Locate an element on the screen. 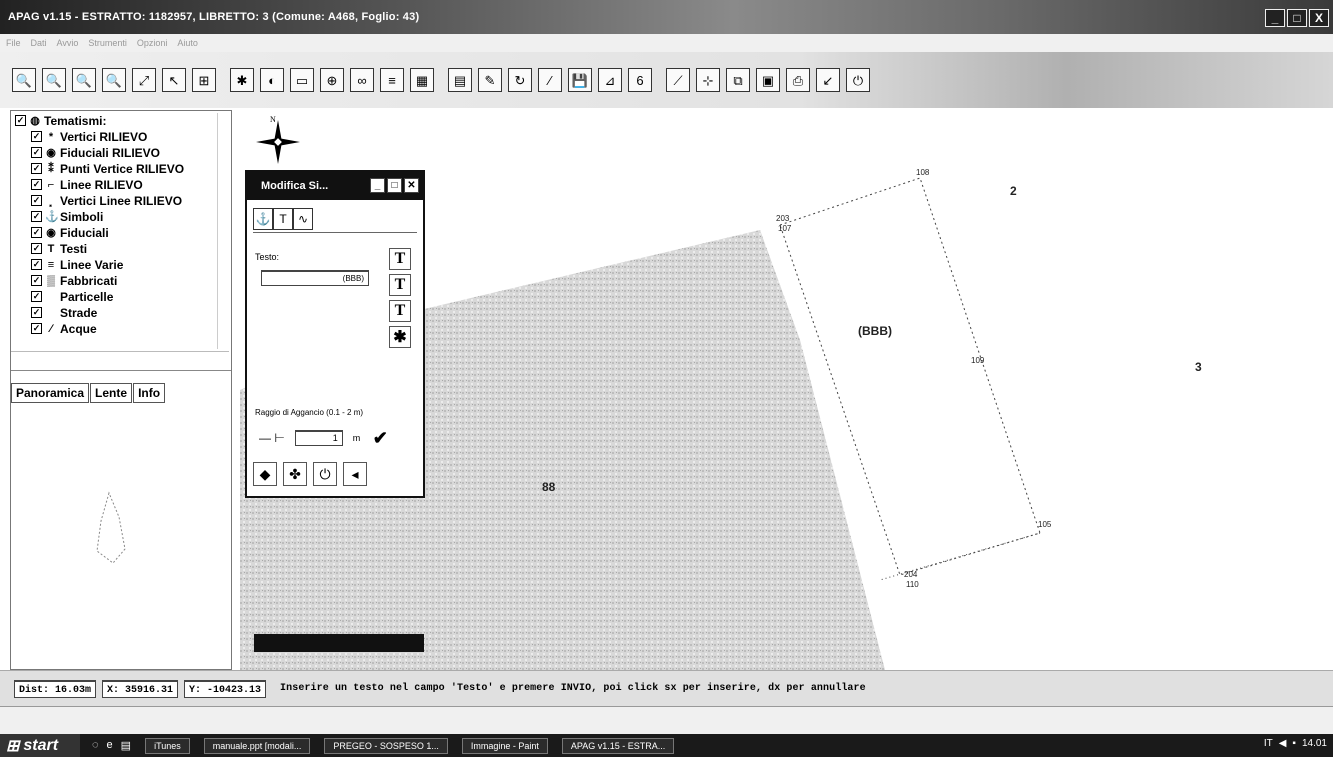 The height and width of the screenshot is (757, 1333). snap-icon: ✱ is located at coordinates (242, 80).